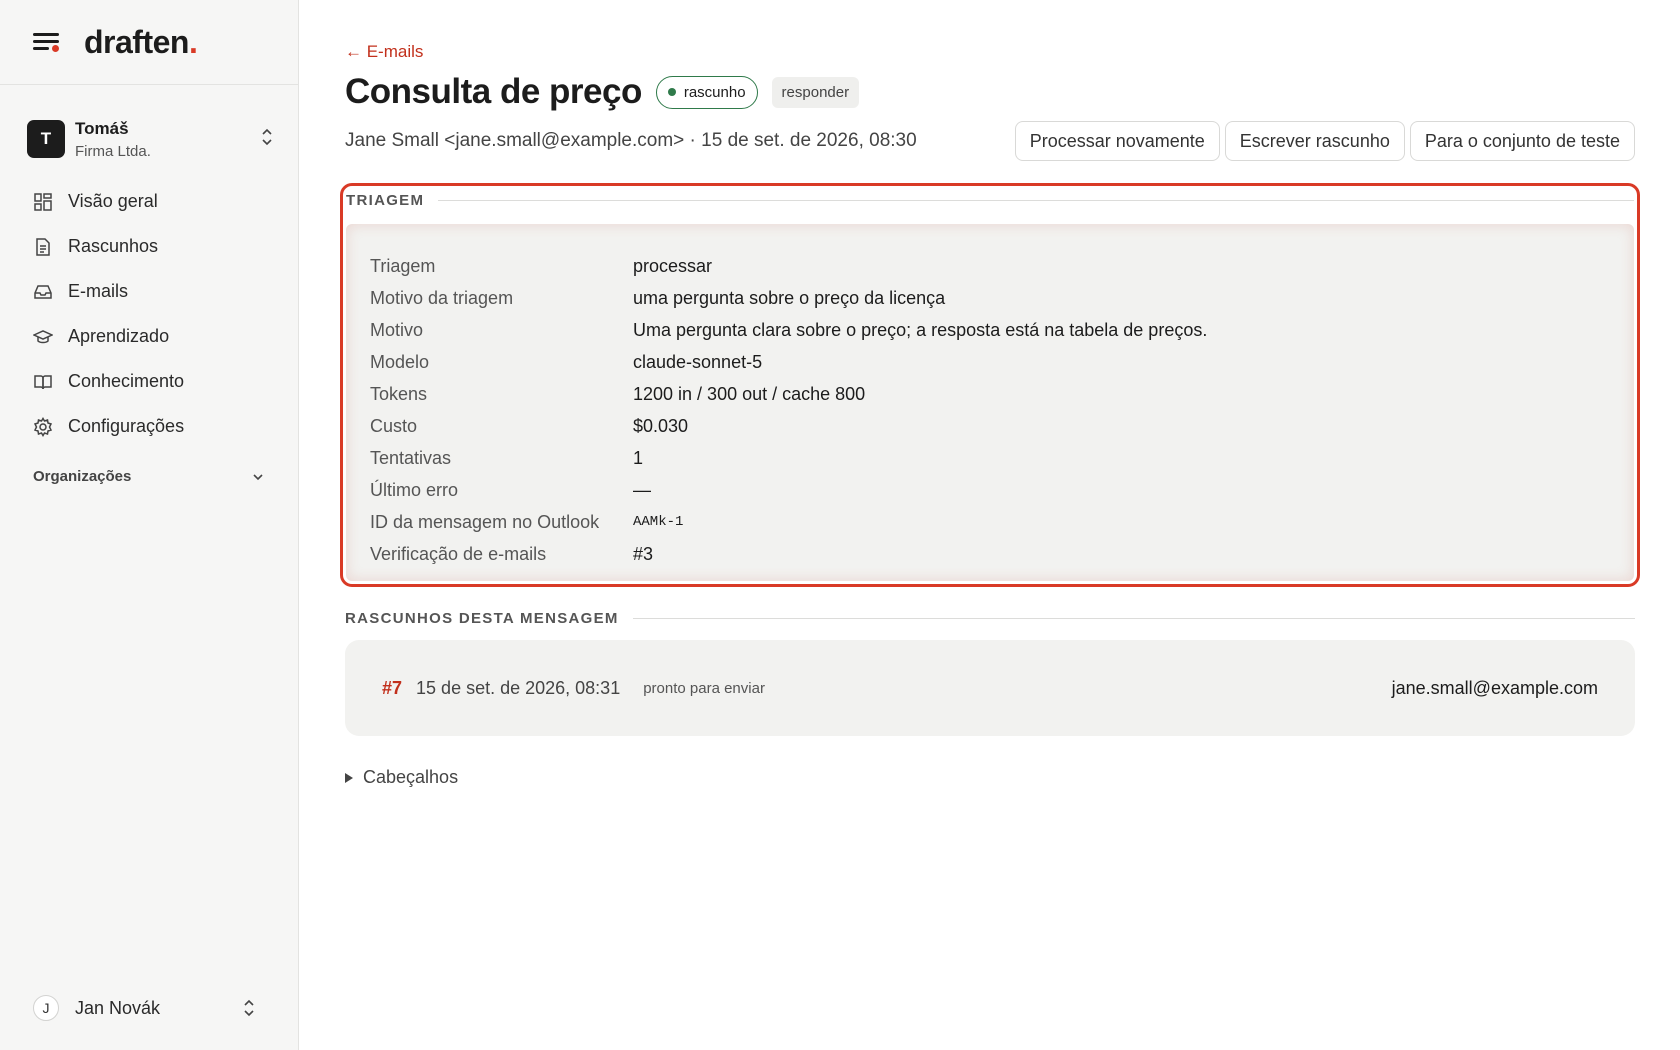 This screenshot has height=1050, width=1680. I want to click on chevron-down-icon, so click(258, 476).